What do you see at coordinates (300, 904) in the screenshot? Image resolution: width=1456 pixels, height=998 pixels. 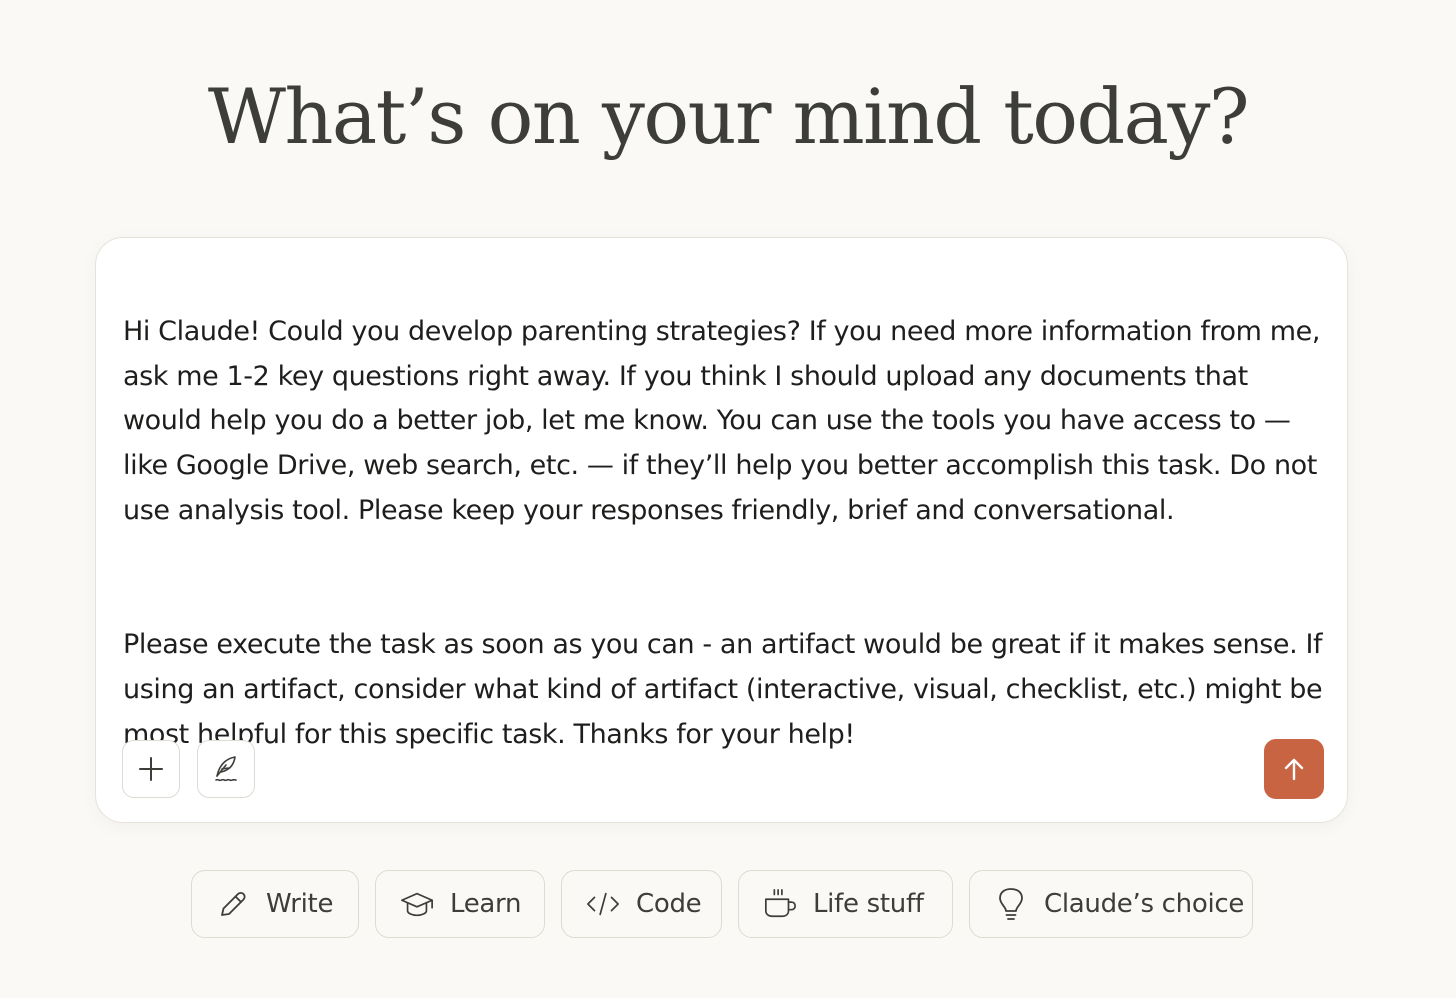 I see `chip-label: Write` at bounding box center [300, 904].